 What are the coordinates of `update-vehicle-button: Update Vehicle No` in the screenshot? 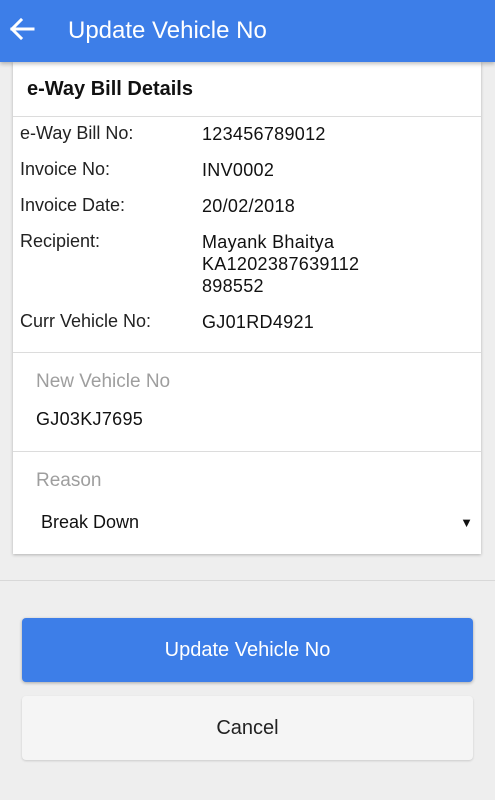 It's located at (247, 650).